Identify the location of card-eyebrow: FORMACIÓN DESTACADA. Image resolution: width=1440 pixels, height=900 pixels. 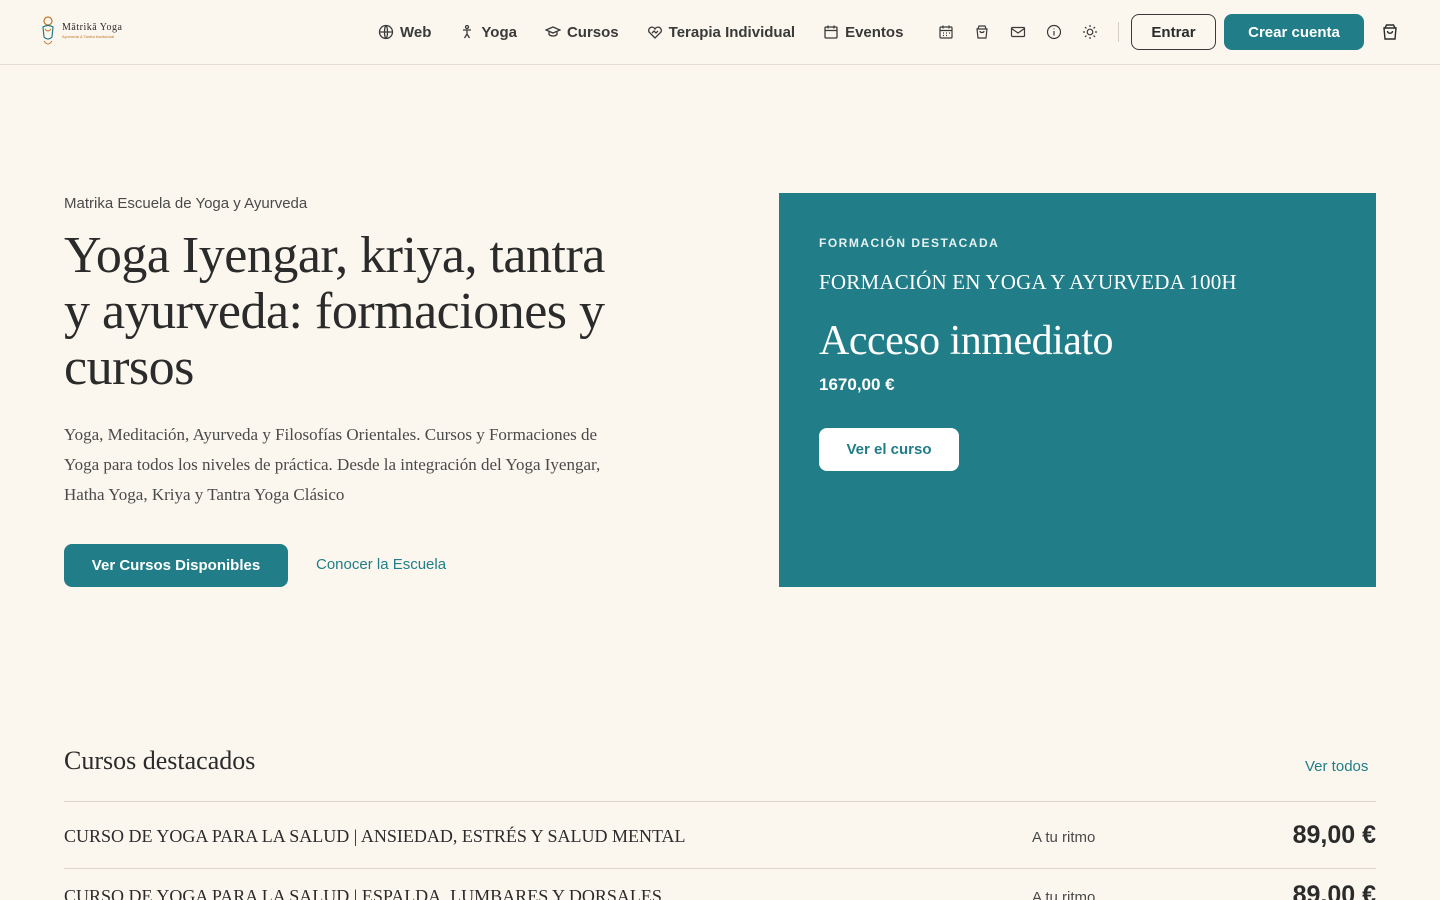
(909, 243).